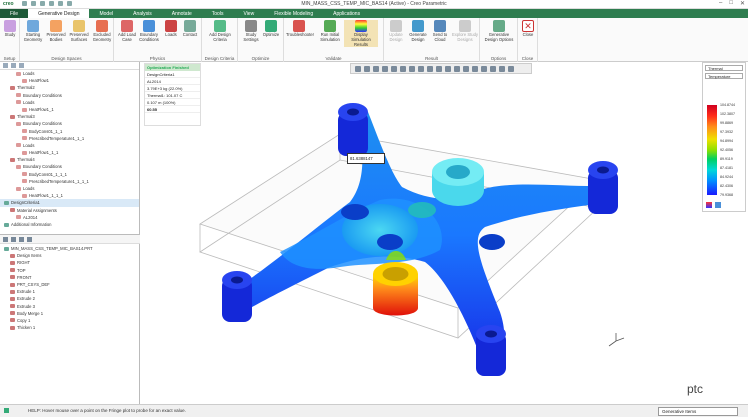 This screenshot has width=748, height=417. What do you see at coordinates (70, 320) in the screenshot?
I see `tree-item: Copy 1` at bounding box center [70, 320].